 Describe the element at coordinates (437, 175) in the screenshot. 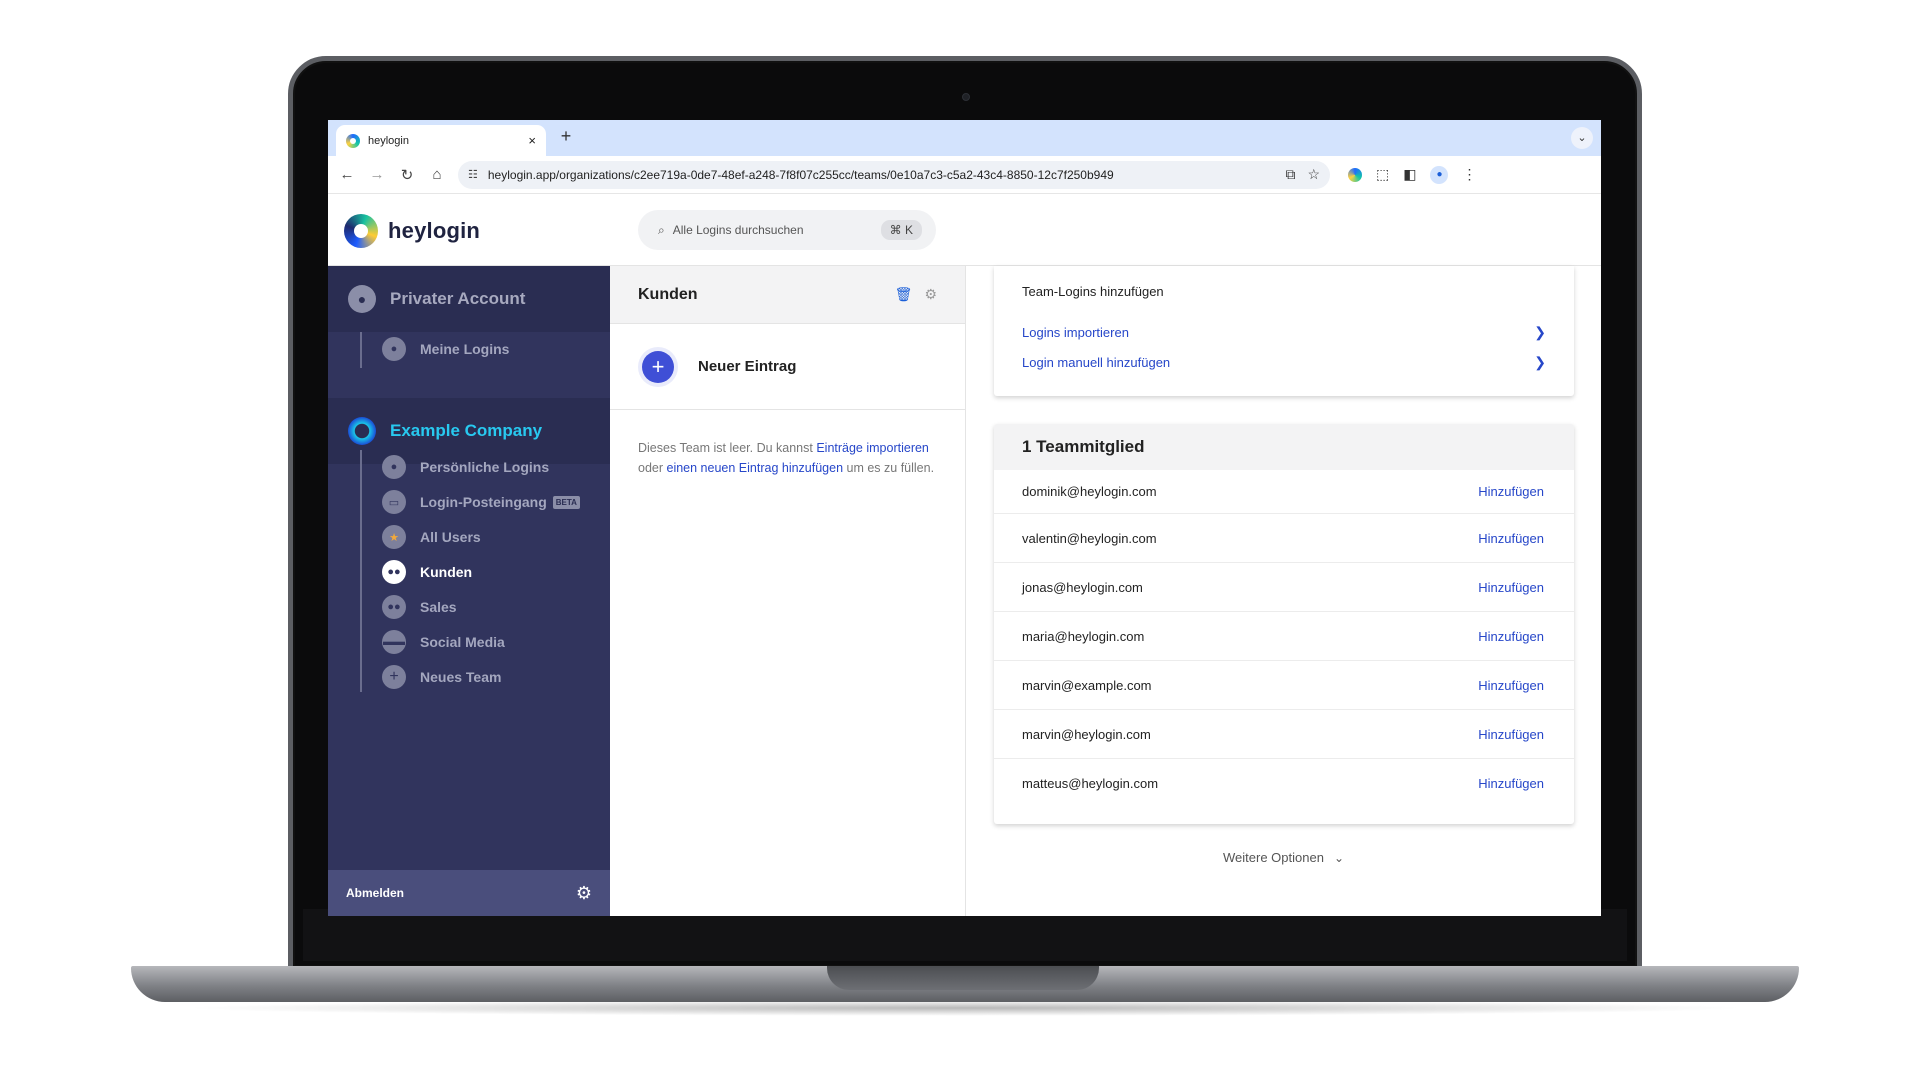

I see `home-icon: ⌂` at that location.